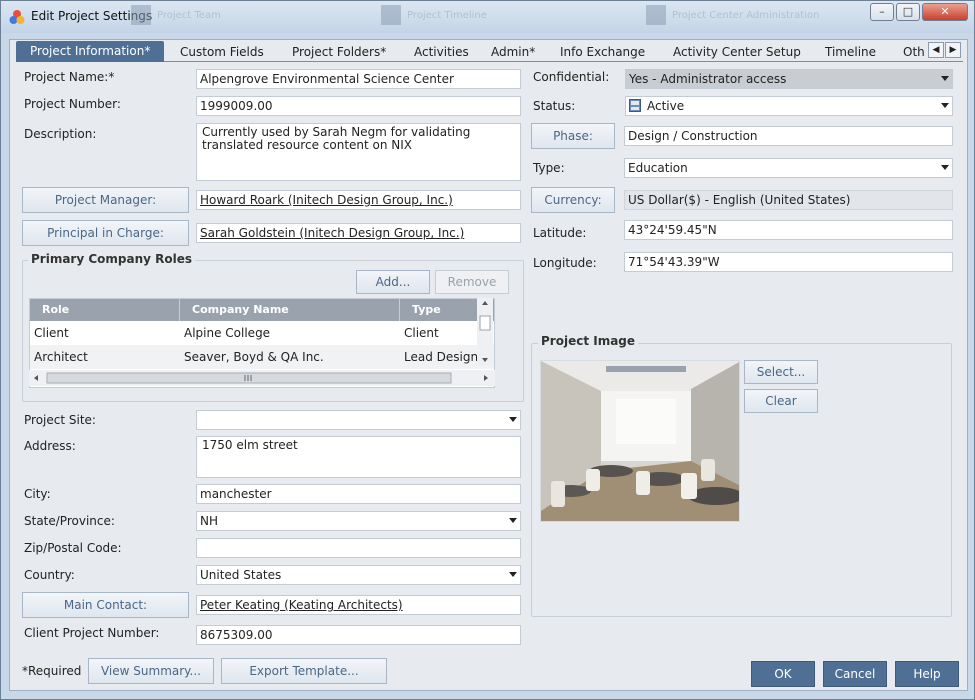 The image size is (975, 700). What do you see at coordinates (472, 282) in the screenshot?
I see `remove-role-button: Remove` at bounding box center [472, 282].